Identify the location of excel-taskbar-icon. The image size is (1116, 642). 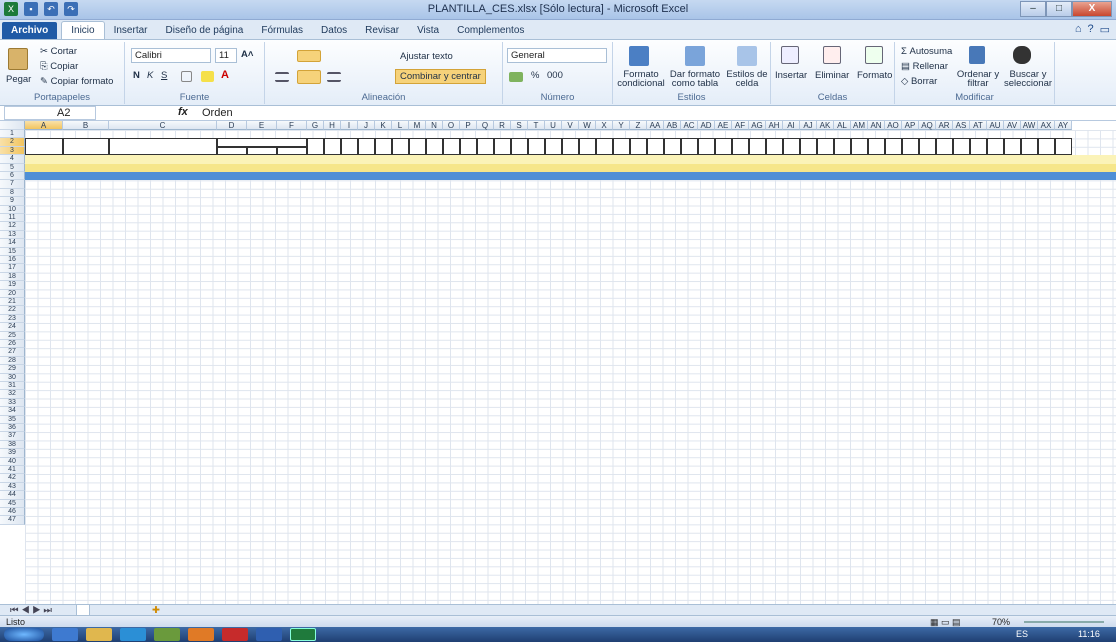
(303, 634).